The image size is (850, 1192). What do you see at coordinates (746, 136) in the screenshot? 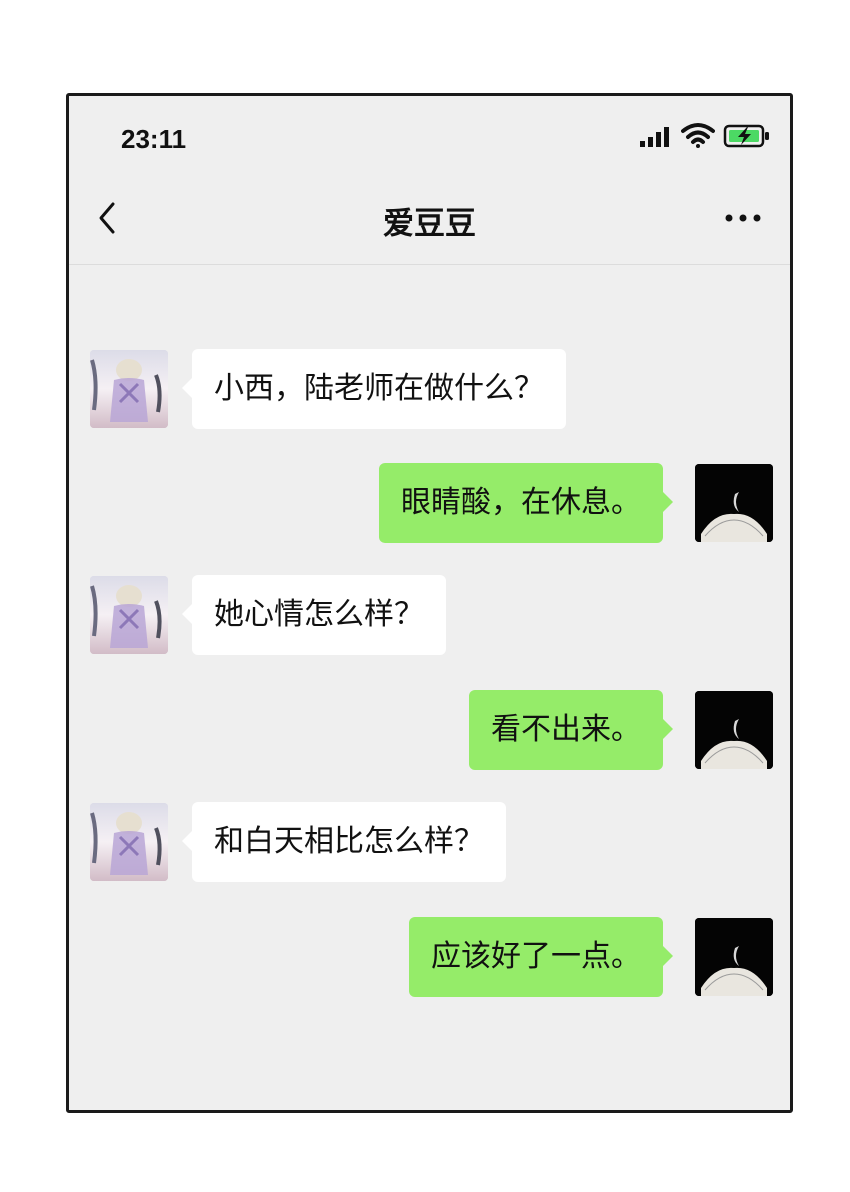
I see `battery-charging-icon` at bounding box center [746, 136].